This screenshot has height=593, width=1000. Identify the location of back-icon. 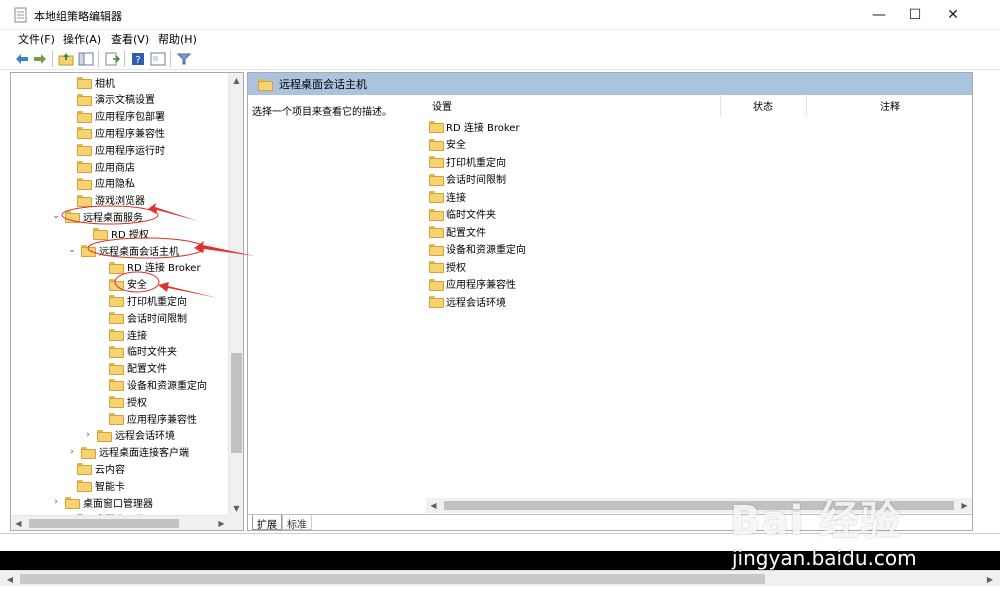
(22, 59).